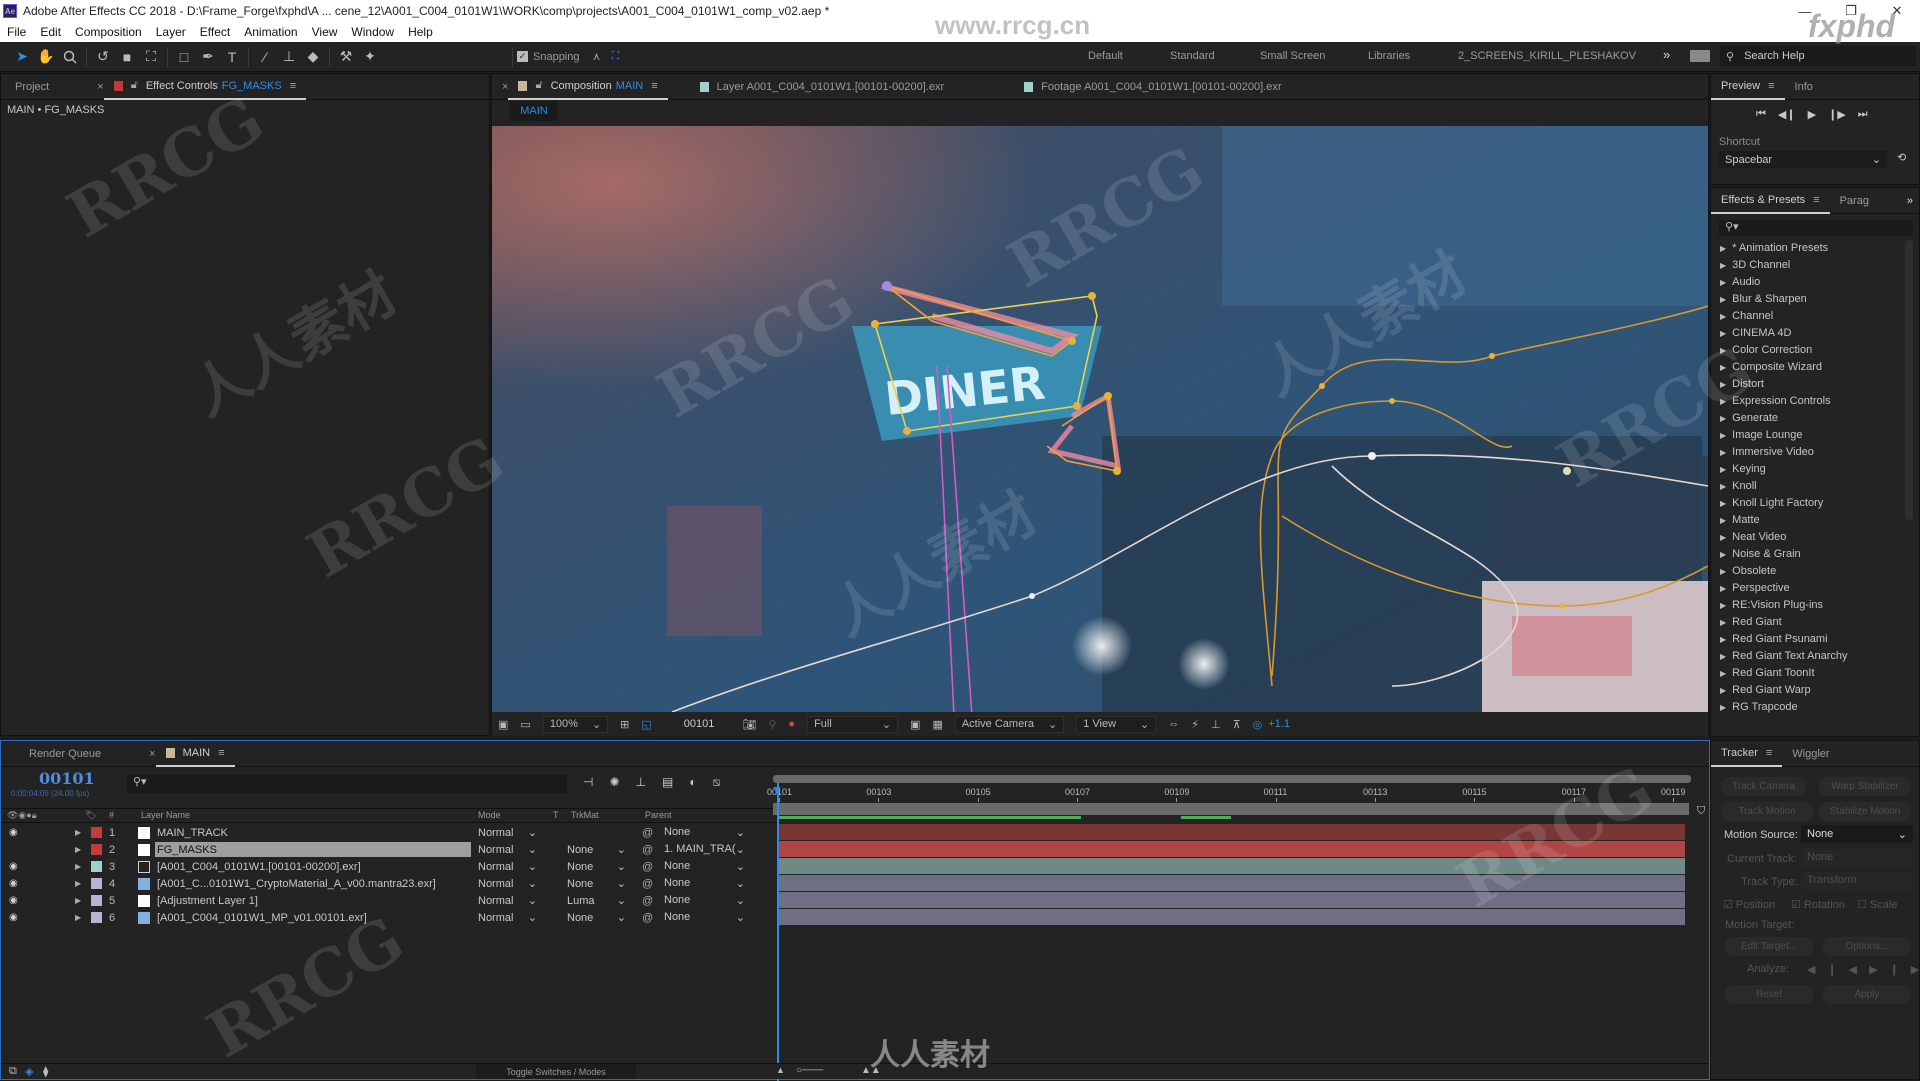  What do you see at coordinates (165, 815) in the screenshot?
I see `column-layer-name: Layer Name` at bounding box center [165, 815].